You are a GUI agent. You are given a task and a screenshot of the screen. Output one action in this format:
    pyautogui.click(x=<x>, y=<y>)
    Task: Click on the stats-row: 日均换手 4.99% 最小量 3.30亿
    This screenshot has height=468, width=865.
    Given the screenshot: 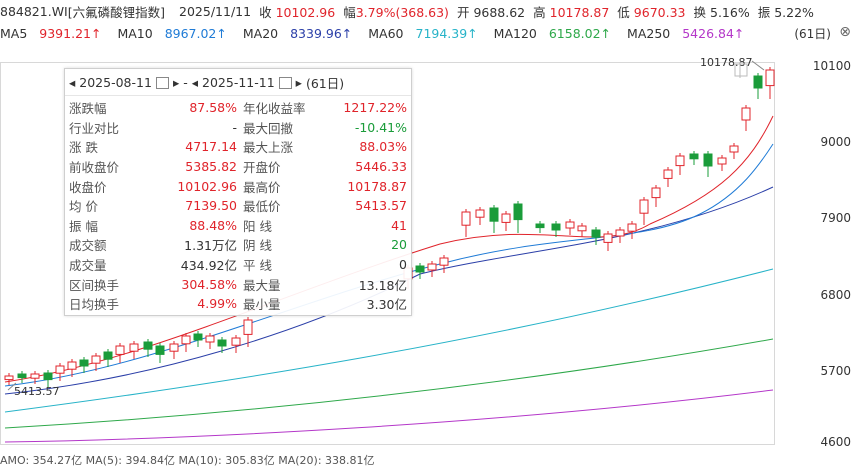 What is the action you would take?
    pyautogui.click(x=240, y=304)
    